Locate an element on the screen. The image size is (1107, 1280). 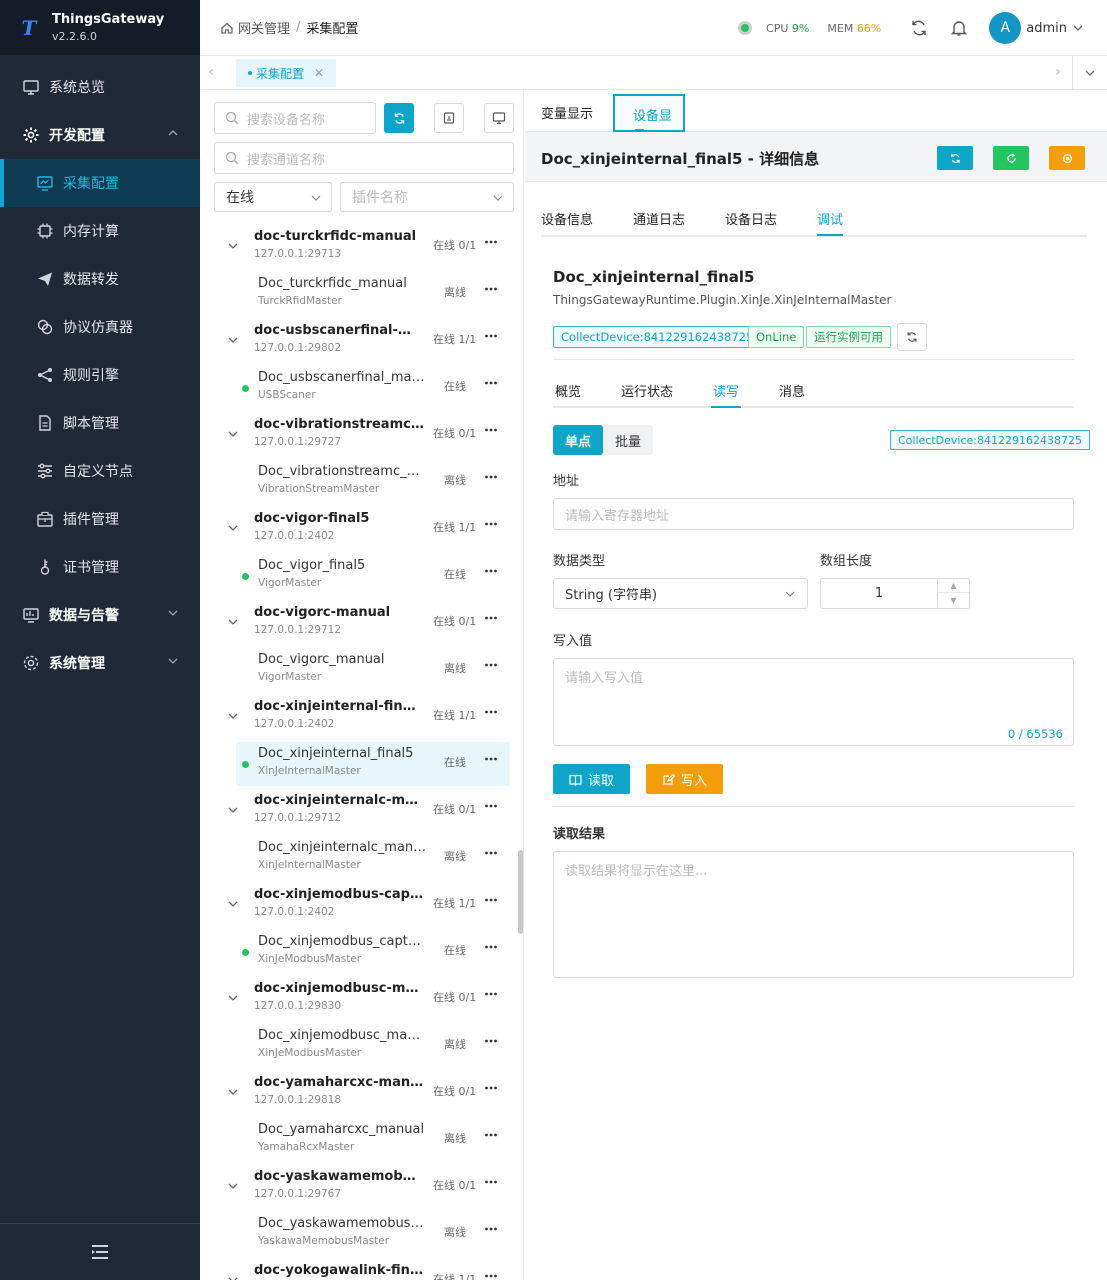
close-icon: ✕ is located at coordinates (319, 73).